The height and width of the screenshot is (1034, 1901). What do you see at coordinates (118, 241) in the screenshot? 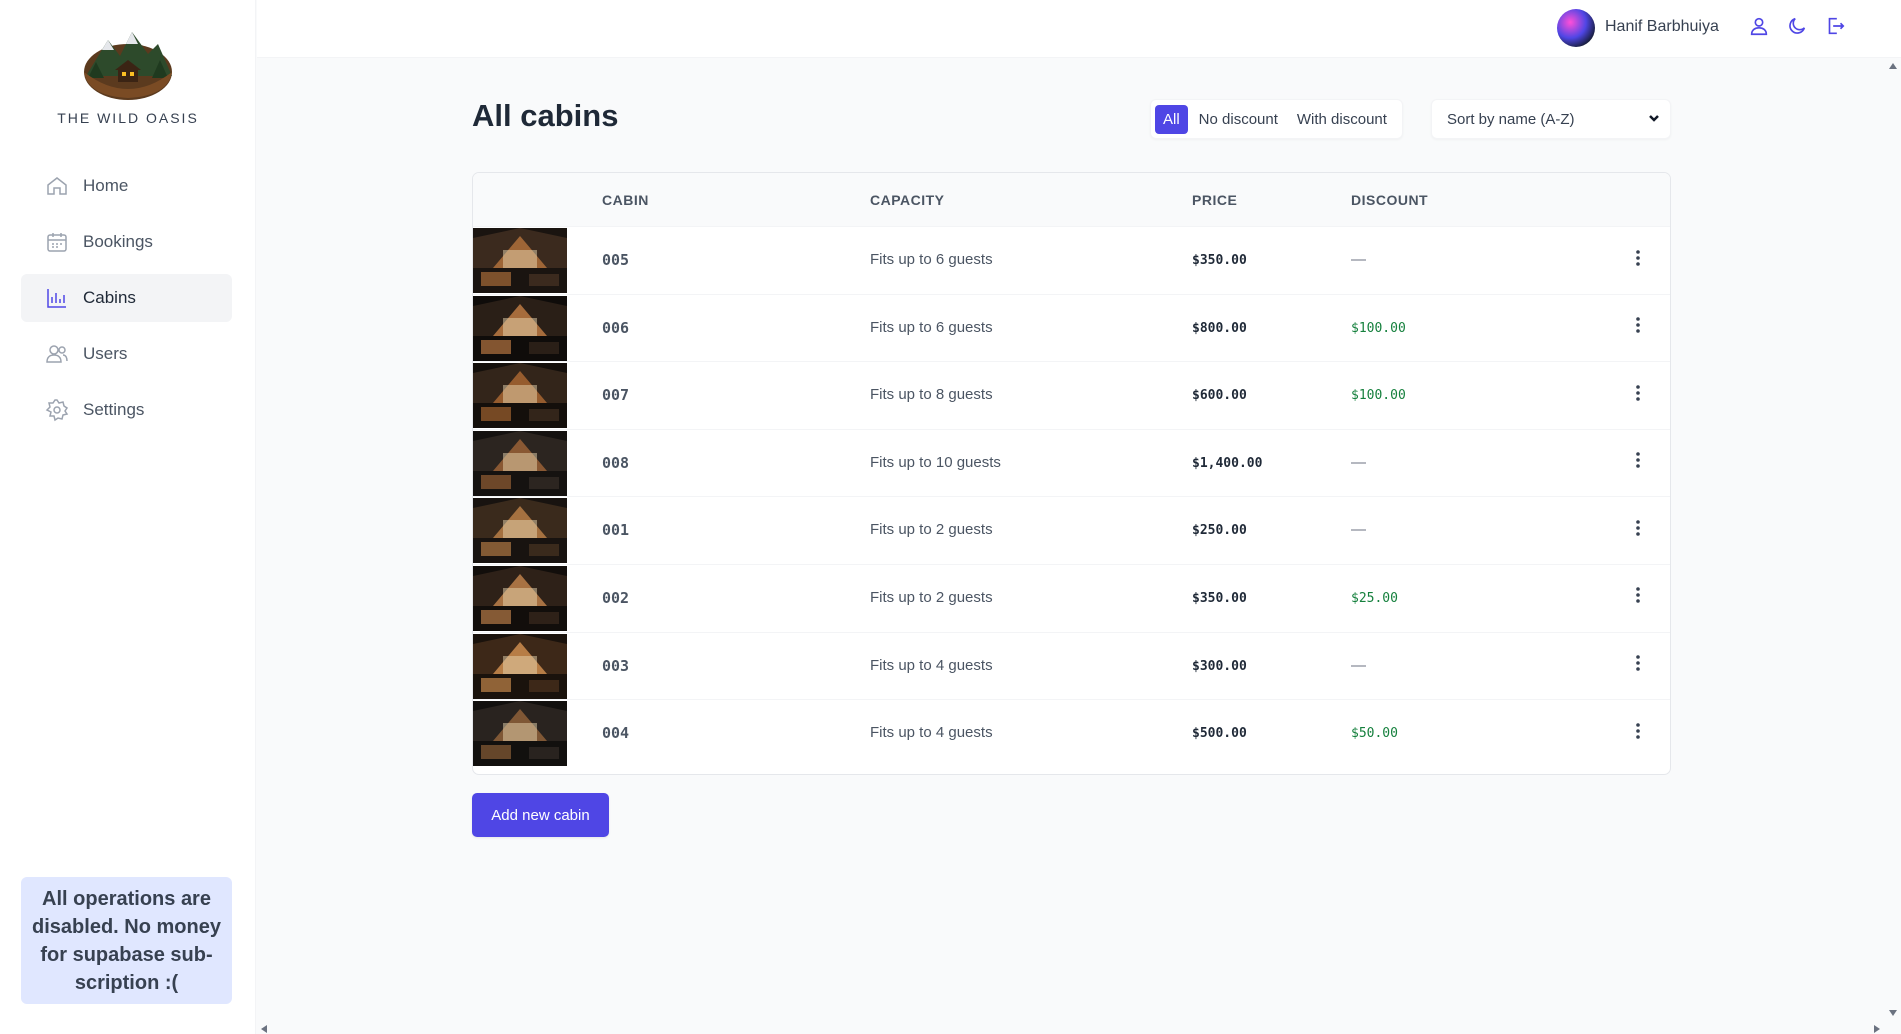
I see `sidebar-item-label: Bookings` at bounding box center [118, 241].